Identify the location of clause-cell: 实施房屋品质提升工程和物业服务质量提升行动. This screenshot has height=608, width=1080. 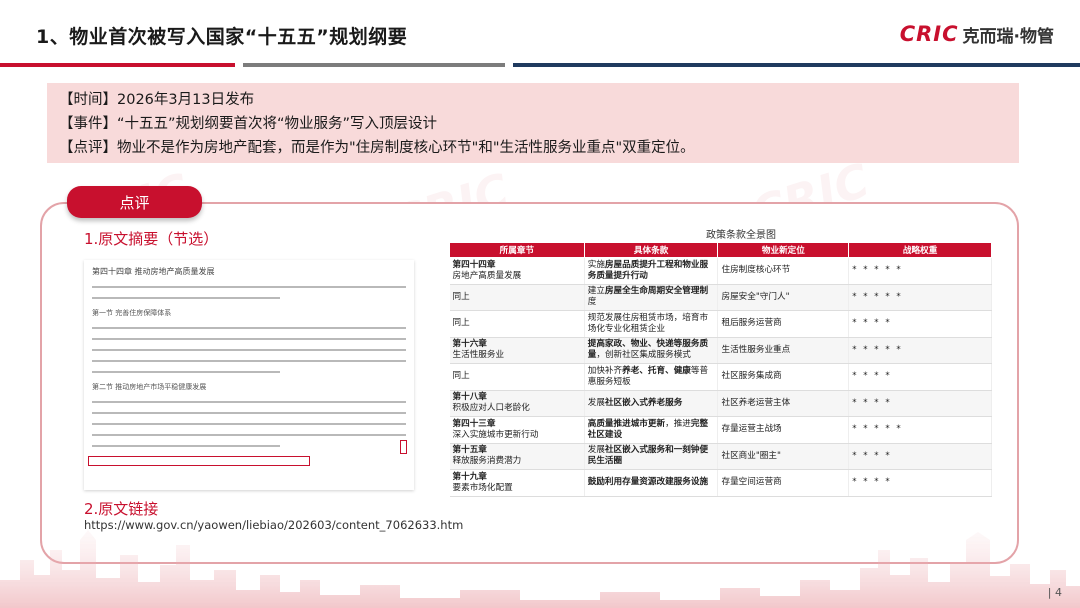
(651, 271).